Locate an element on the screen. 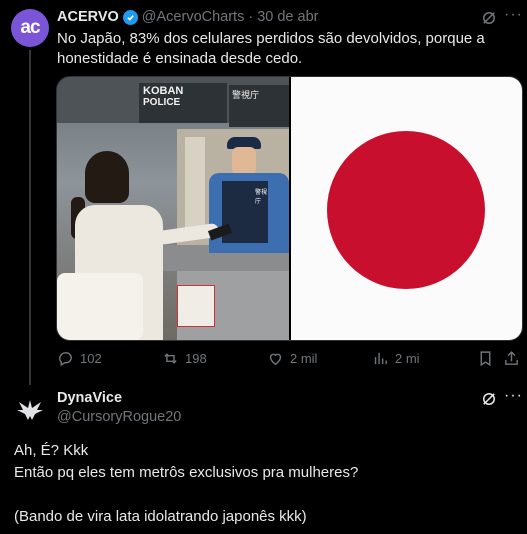  views-button: 2 mi is located at coordinates (396, 358).